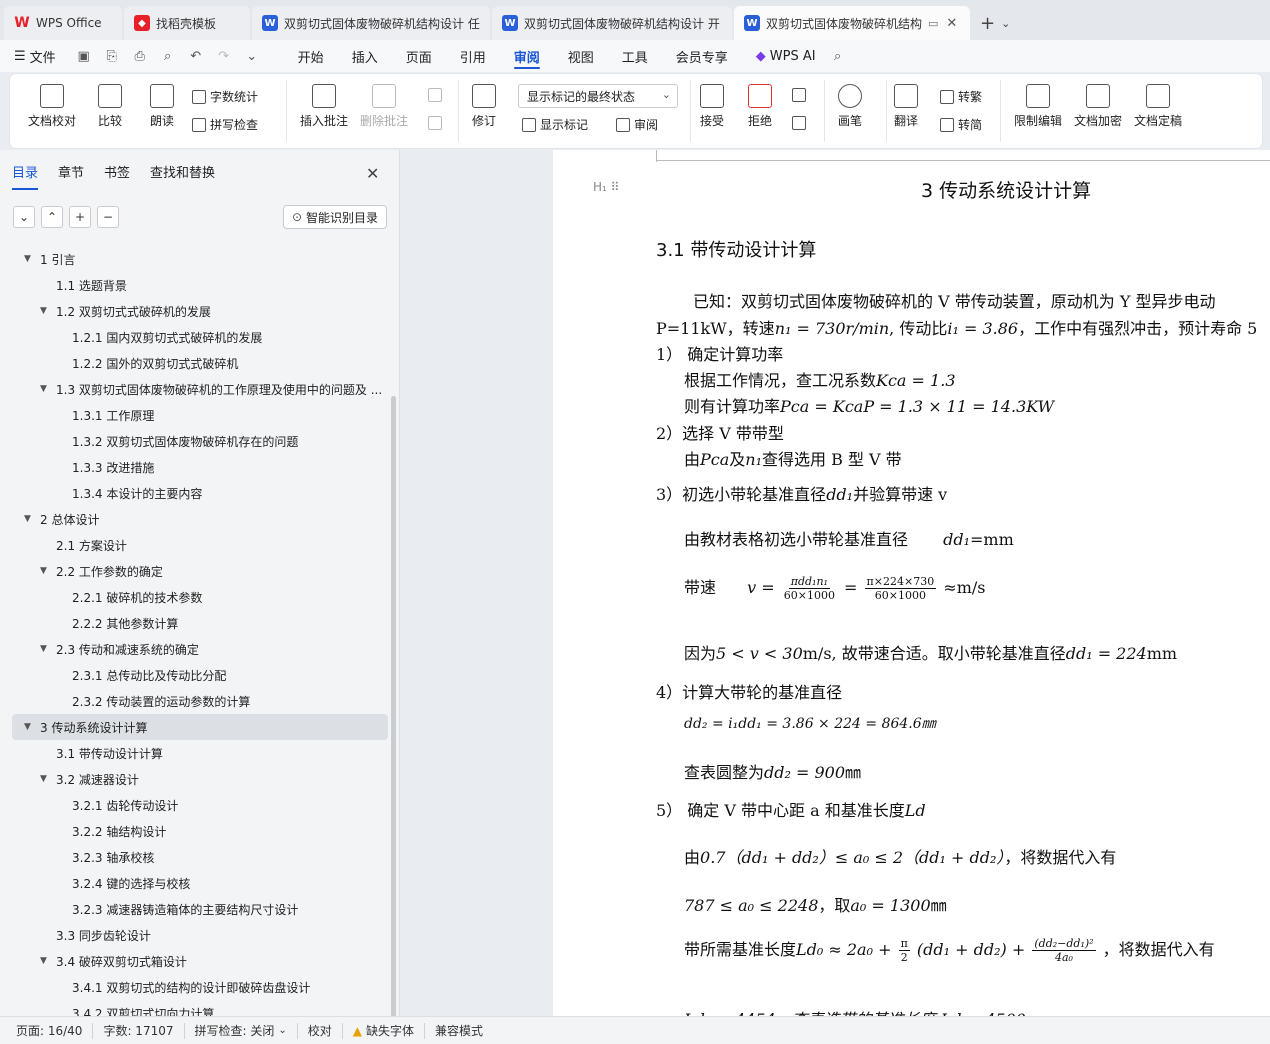  Describe the element at coordinates (196, 909) in the screenshot. I see `toc-item: 3.2.3 减速器铸造箱体的主要结构尺寸设计` at that location.